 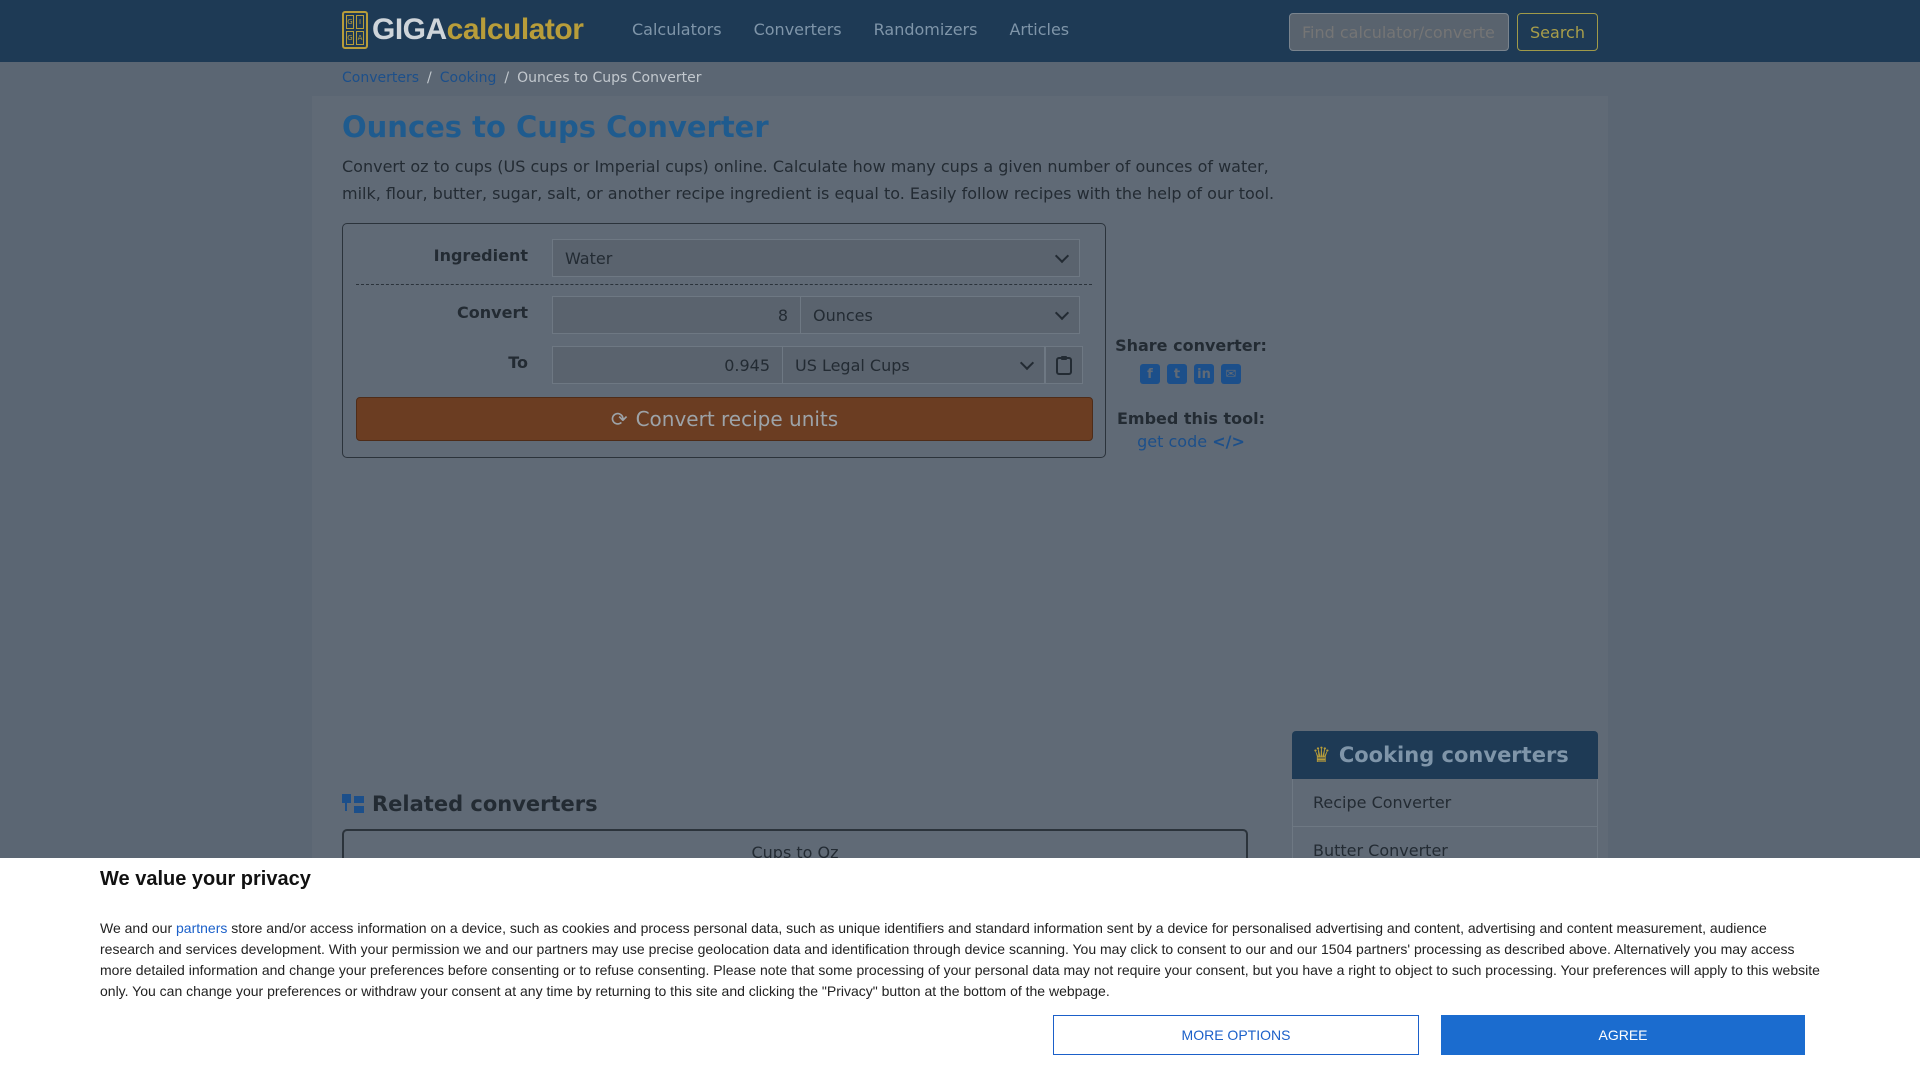 I want to click on result-unit-value: US Legal Cups, so click(x=852, y=365).